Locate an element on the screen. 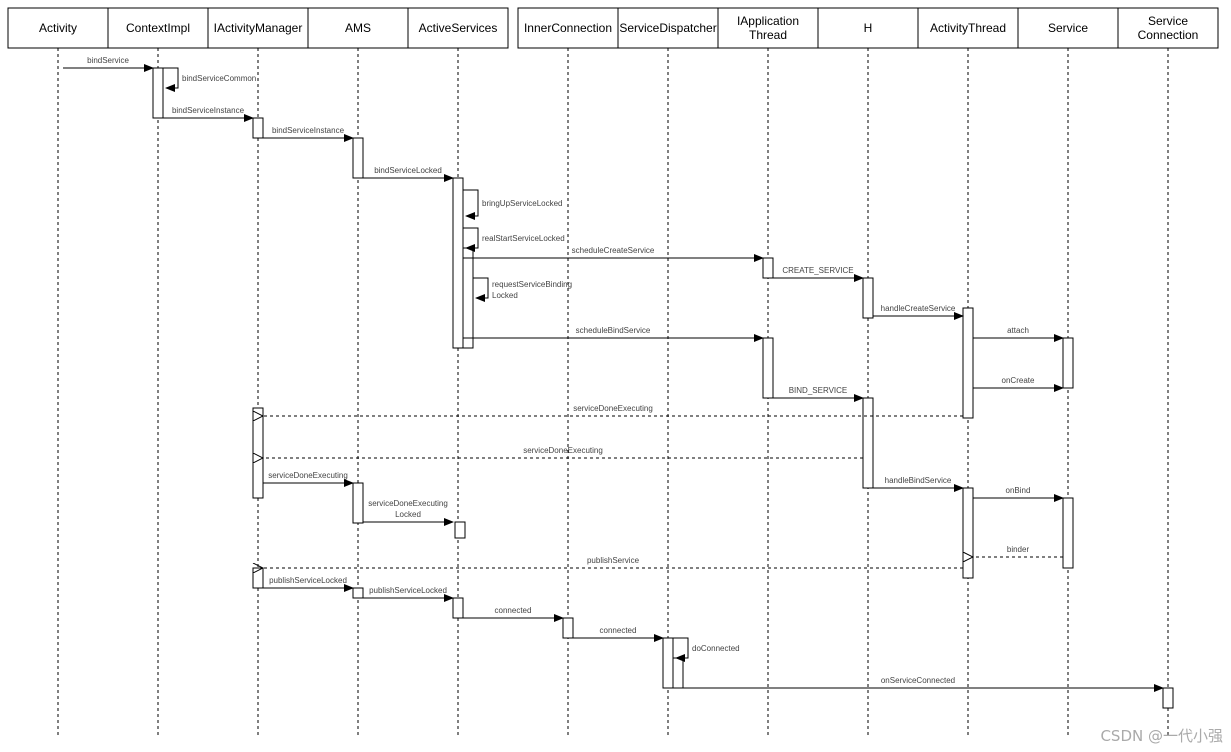 Image resolution: width=1231 pixels, height=752 pixels. message-label-line: bindServiceInstance is located at coordinates (208, 110).